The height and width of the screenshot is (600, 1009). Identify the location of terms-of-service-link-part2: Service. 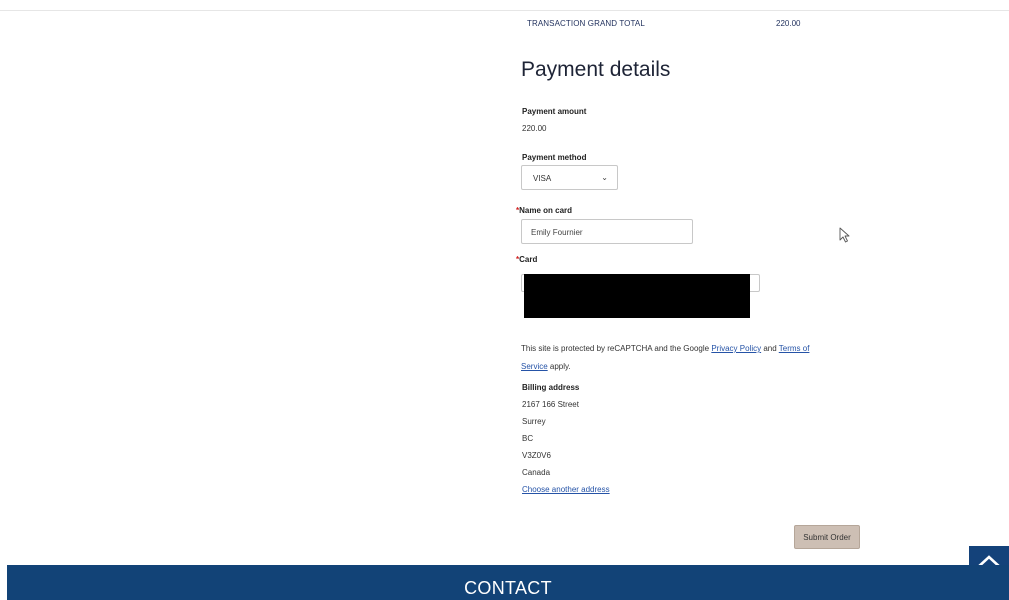
(534, 366).